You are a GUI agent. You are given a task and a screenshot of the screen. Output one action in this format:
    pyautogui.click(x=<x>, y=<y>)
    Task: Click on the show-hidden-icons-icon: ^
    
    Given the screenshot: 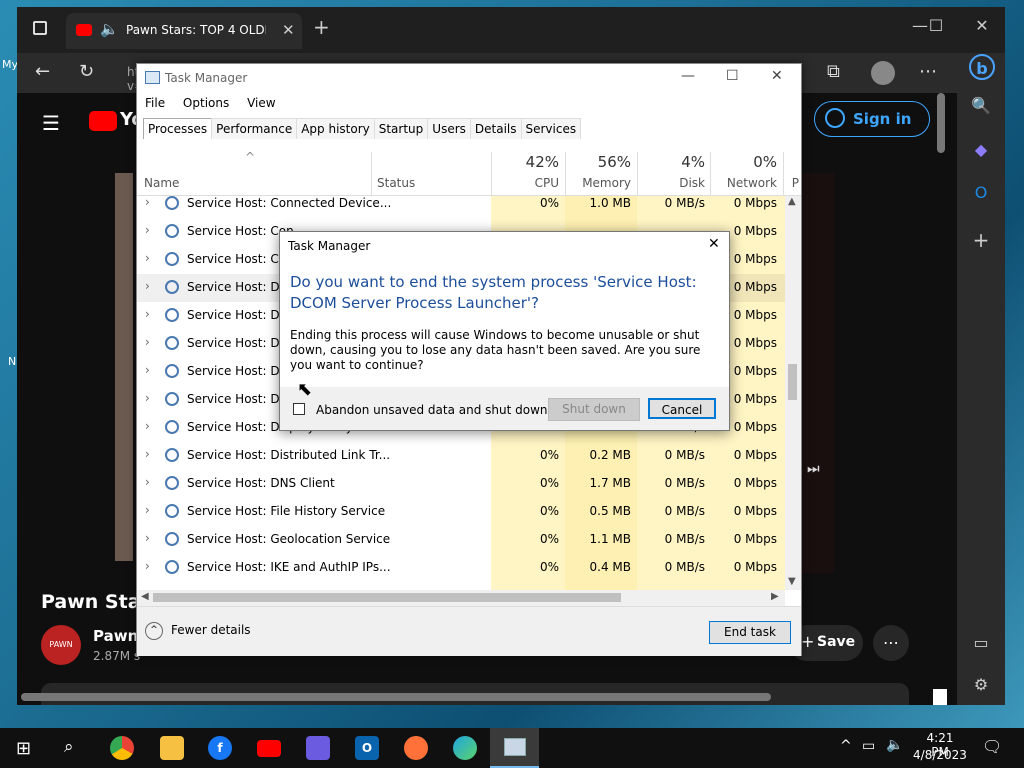 What is the action you would take?
    pyautogui.click(x=846, y=746)
    